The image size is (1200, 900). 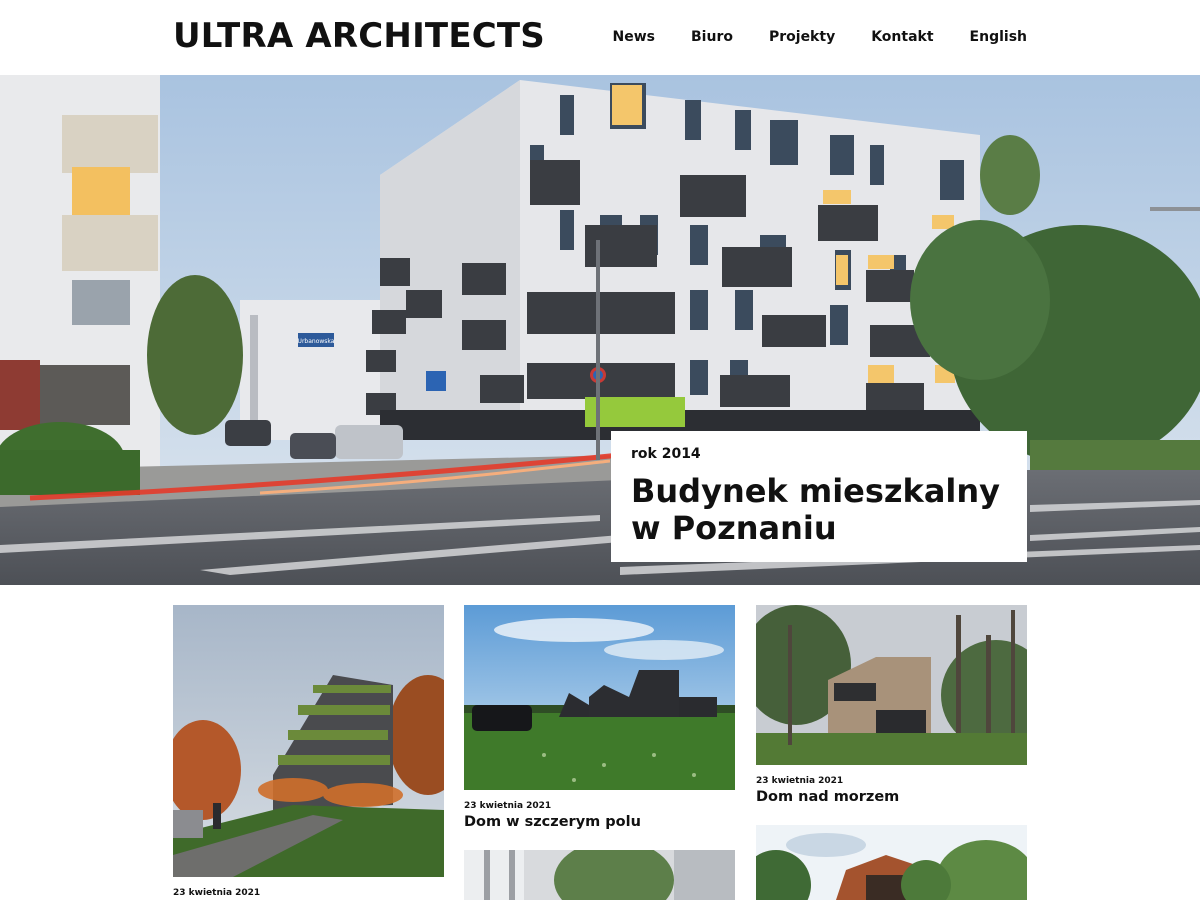 I want to click on hero-caption-card: rok 2014 Budynek mieszkalny w Poznaniu, so click(x=819, y=496).